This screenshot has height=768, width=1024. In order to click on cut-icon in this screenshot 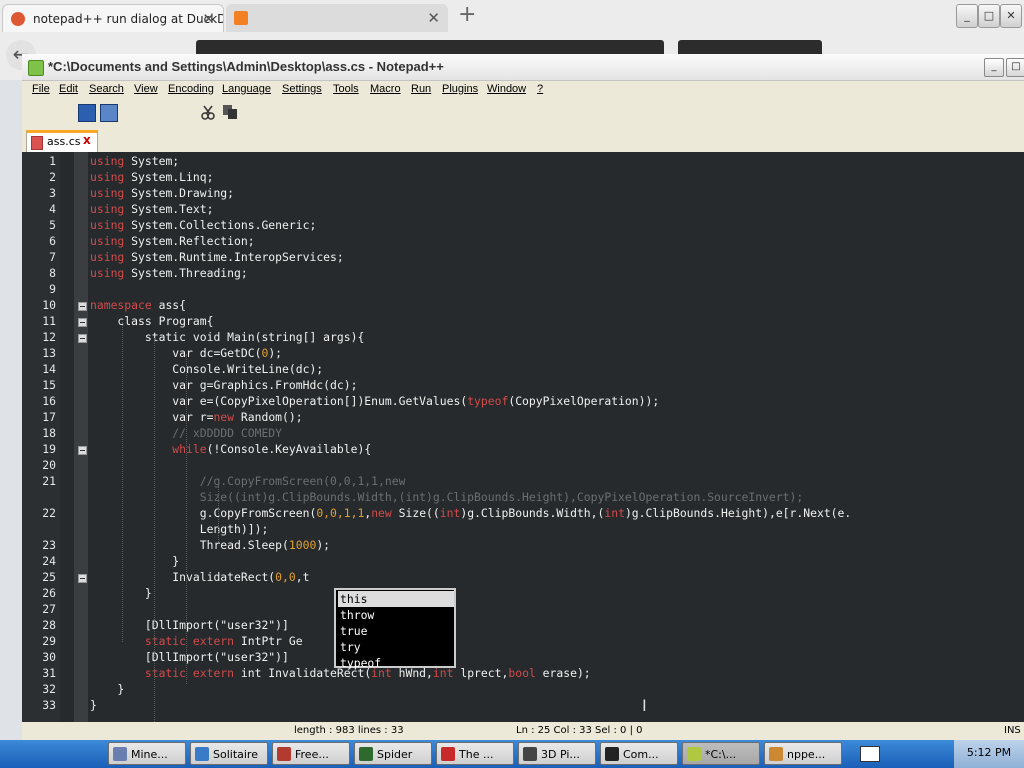, I will do `click(208, 112)`.